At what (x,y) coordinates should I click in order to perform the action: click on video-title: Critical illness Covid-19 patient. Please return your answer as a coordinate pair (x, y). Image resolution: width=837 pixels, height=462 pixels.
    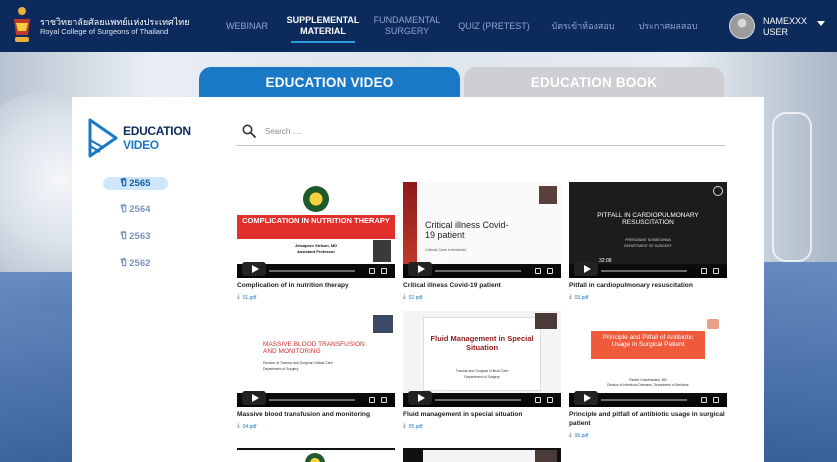
    Looking at the image, I should click on (482, 285).